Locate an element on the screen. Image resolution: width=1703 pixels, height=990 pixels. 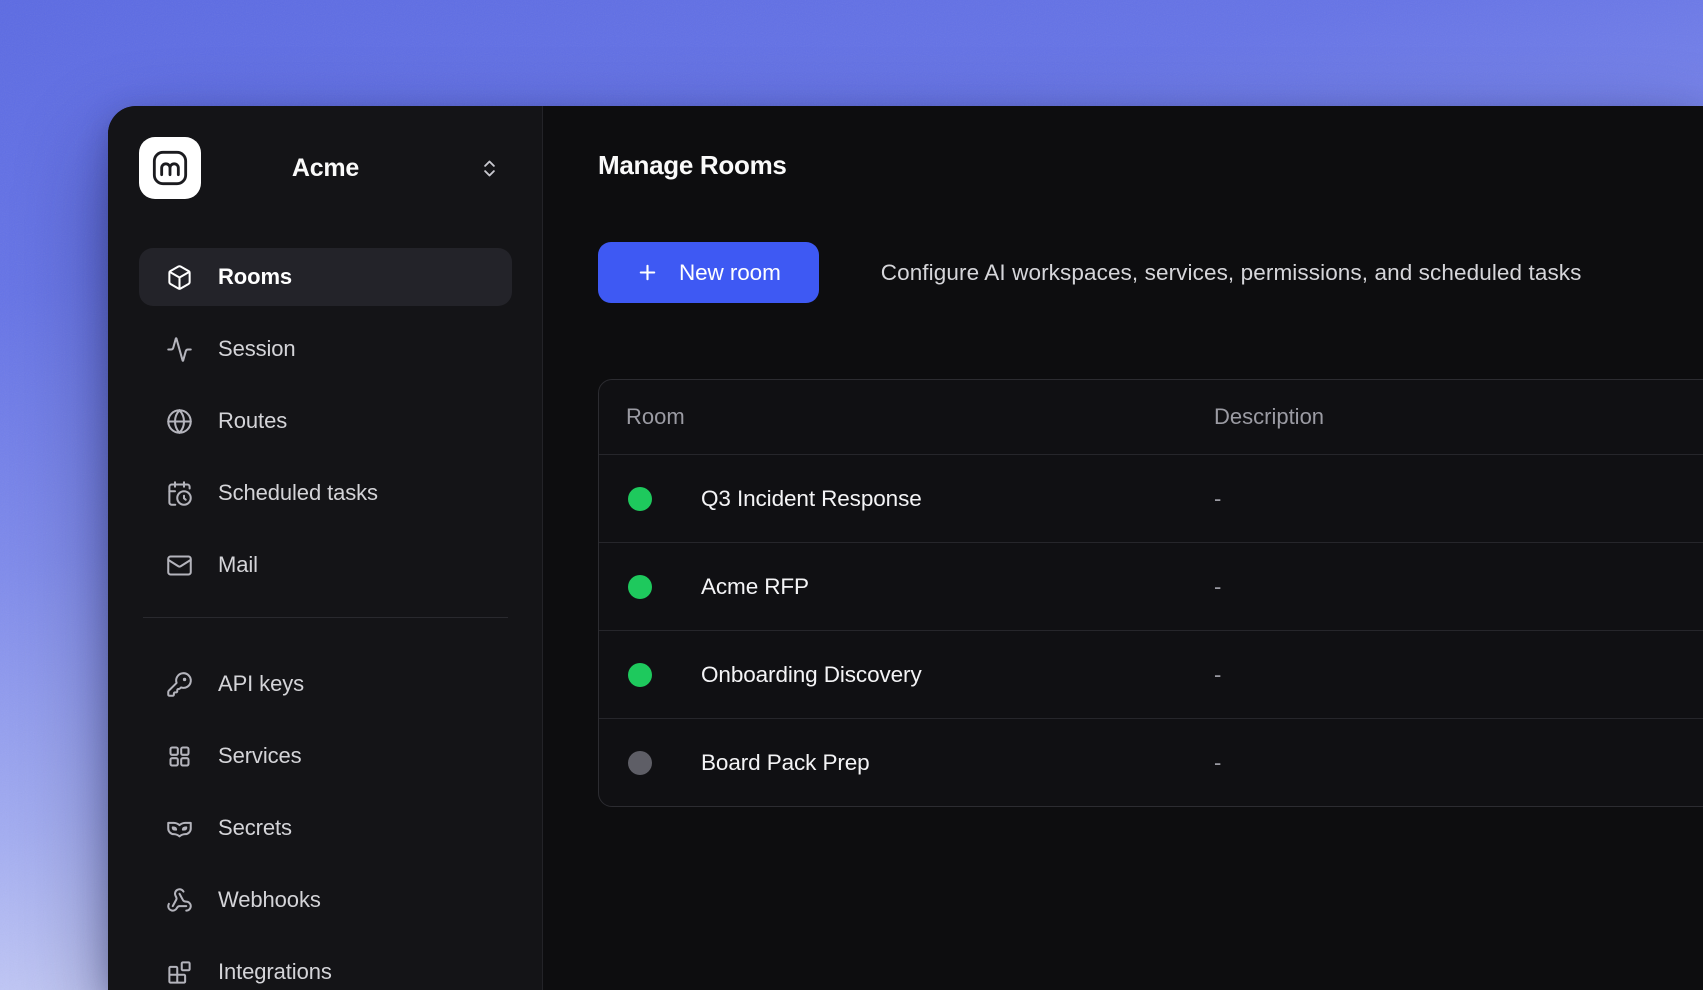
room-cell: Acme RFP is located at coordinates (906, 587).